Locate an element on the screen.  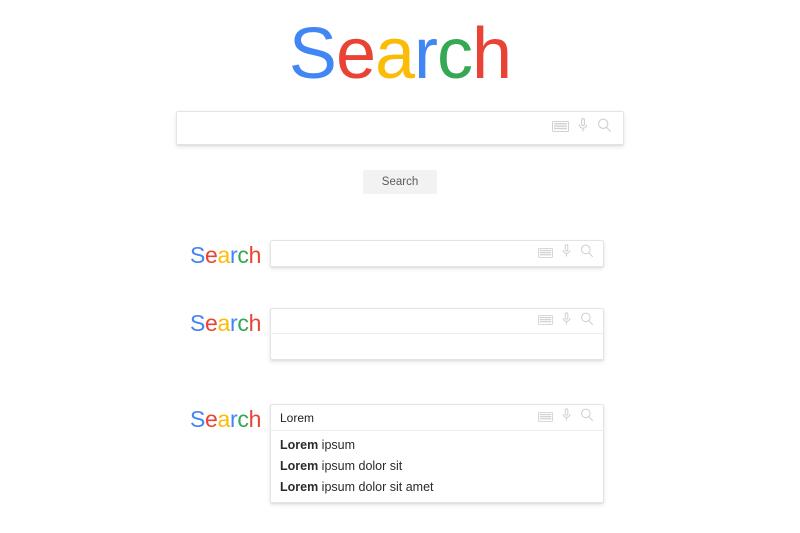
search-button: Search is located at coordinates (400, 182).